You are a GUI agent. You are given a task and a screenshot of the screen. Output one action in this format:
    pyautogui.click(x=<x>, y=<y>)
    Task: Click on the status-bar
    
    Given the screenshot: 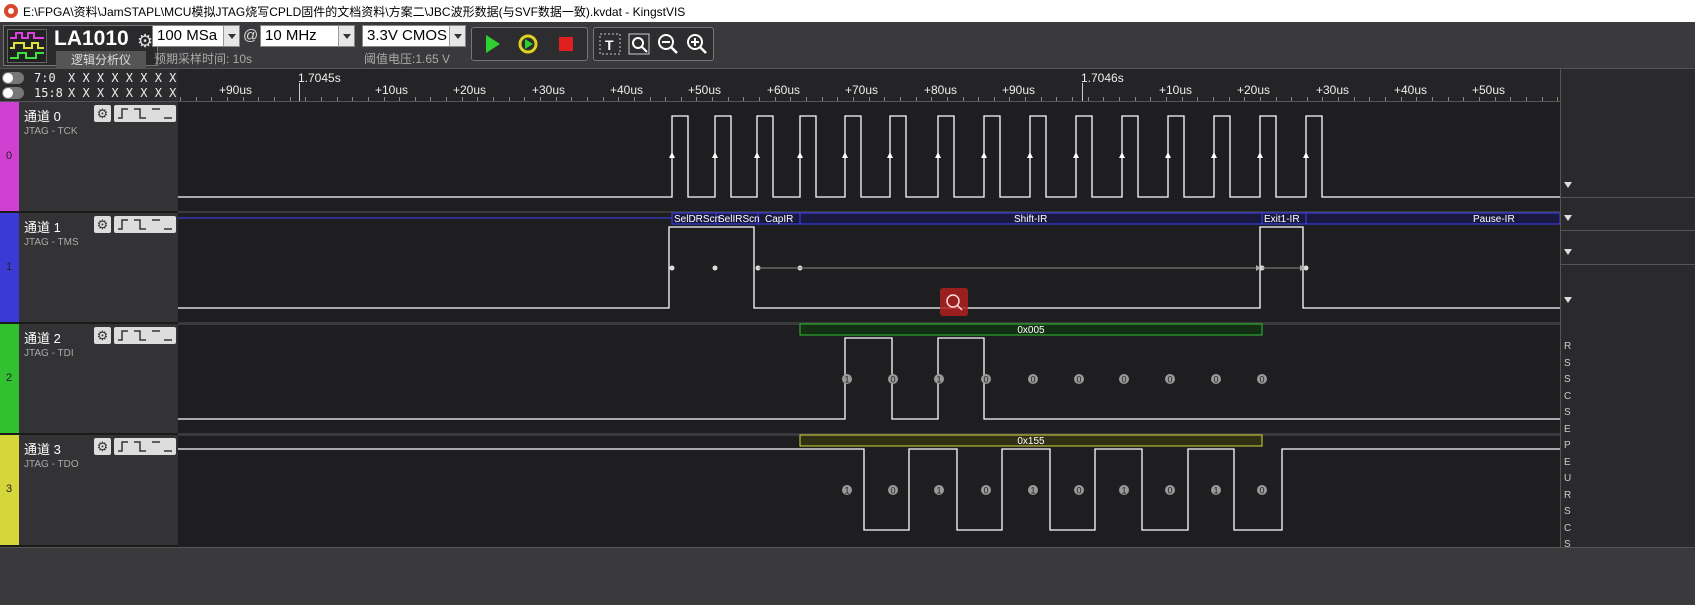 What is the action you would take?
    pyautogui.click(x=847, y=576)
    